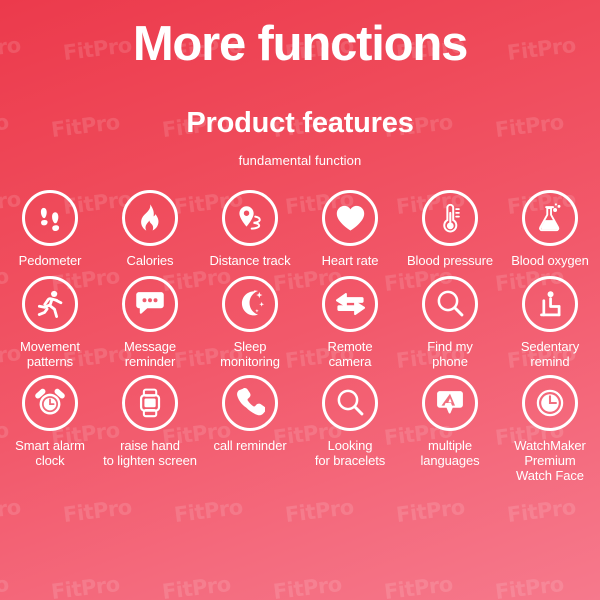  I want to click on phone-handset-icon, so click(250, 402).